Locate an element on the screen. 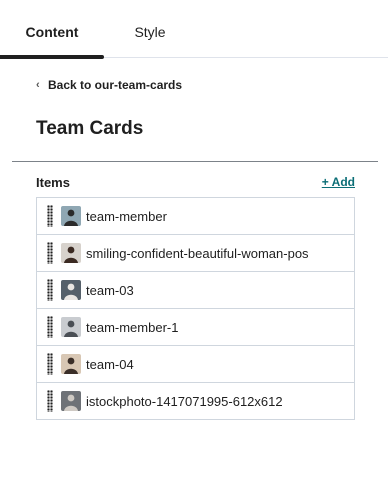 The image size is (388, 496). list-item: team-04 is located at coordinates (195, 364).